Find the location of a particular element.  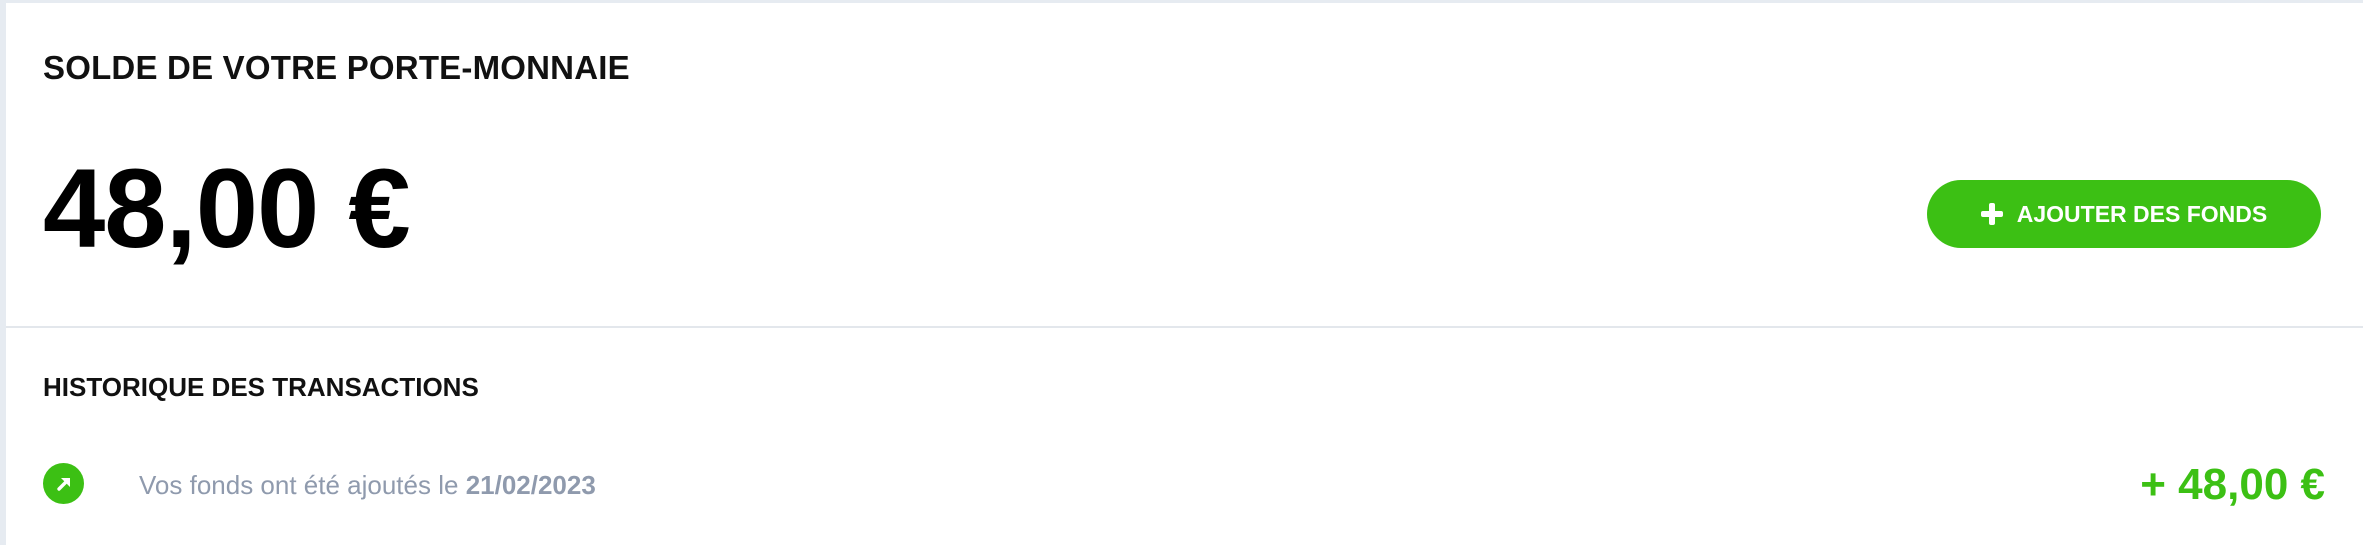

add-funds-button: AJOUTER DES FONDS is located at coordinates (2124, 214).